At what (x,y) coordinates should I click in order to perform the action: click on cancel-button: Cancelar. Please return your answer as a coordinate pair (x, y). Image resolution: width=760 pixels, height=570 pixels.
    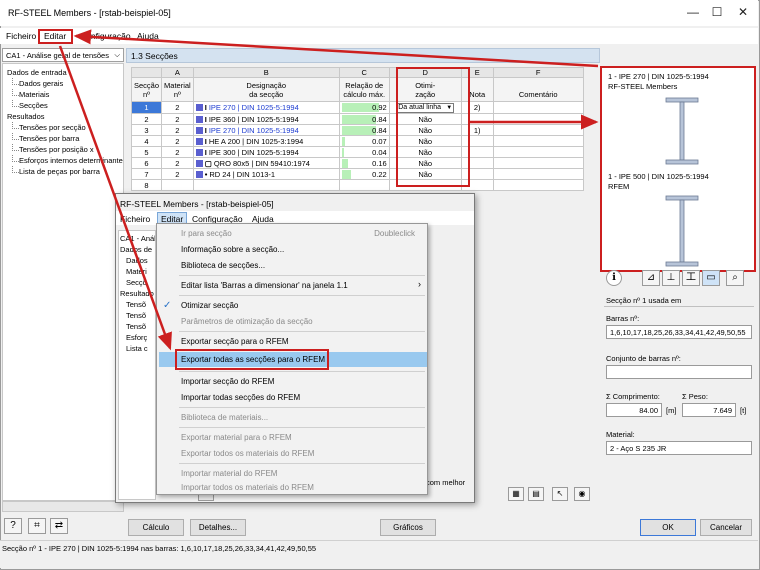
    Looking at the image, I should click on (726, 527).